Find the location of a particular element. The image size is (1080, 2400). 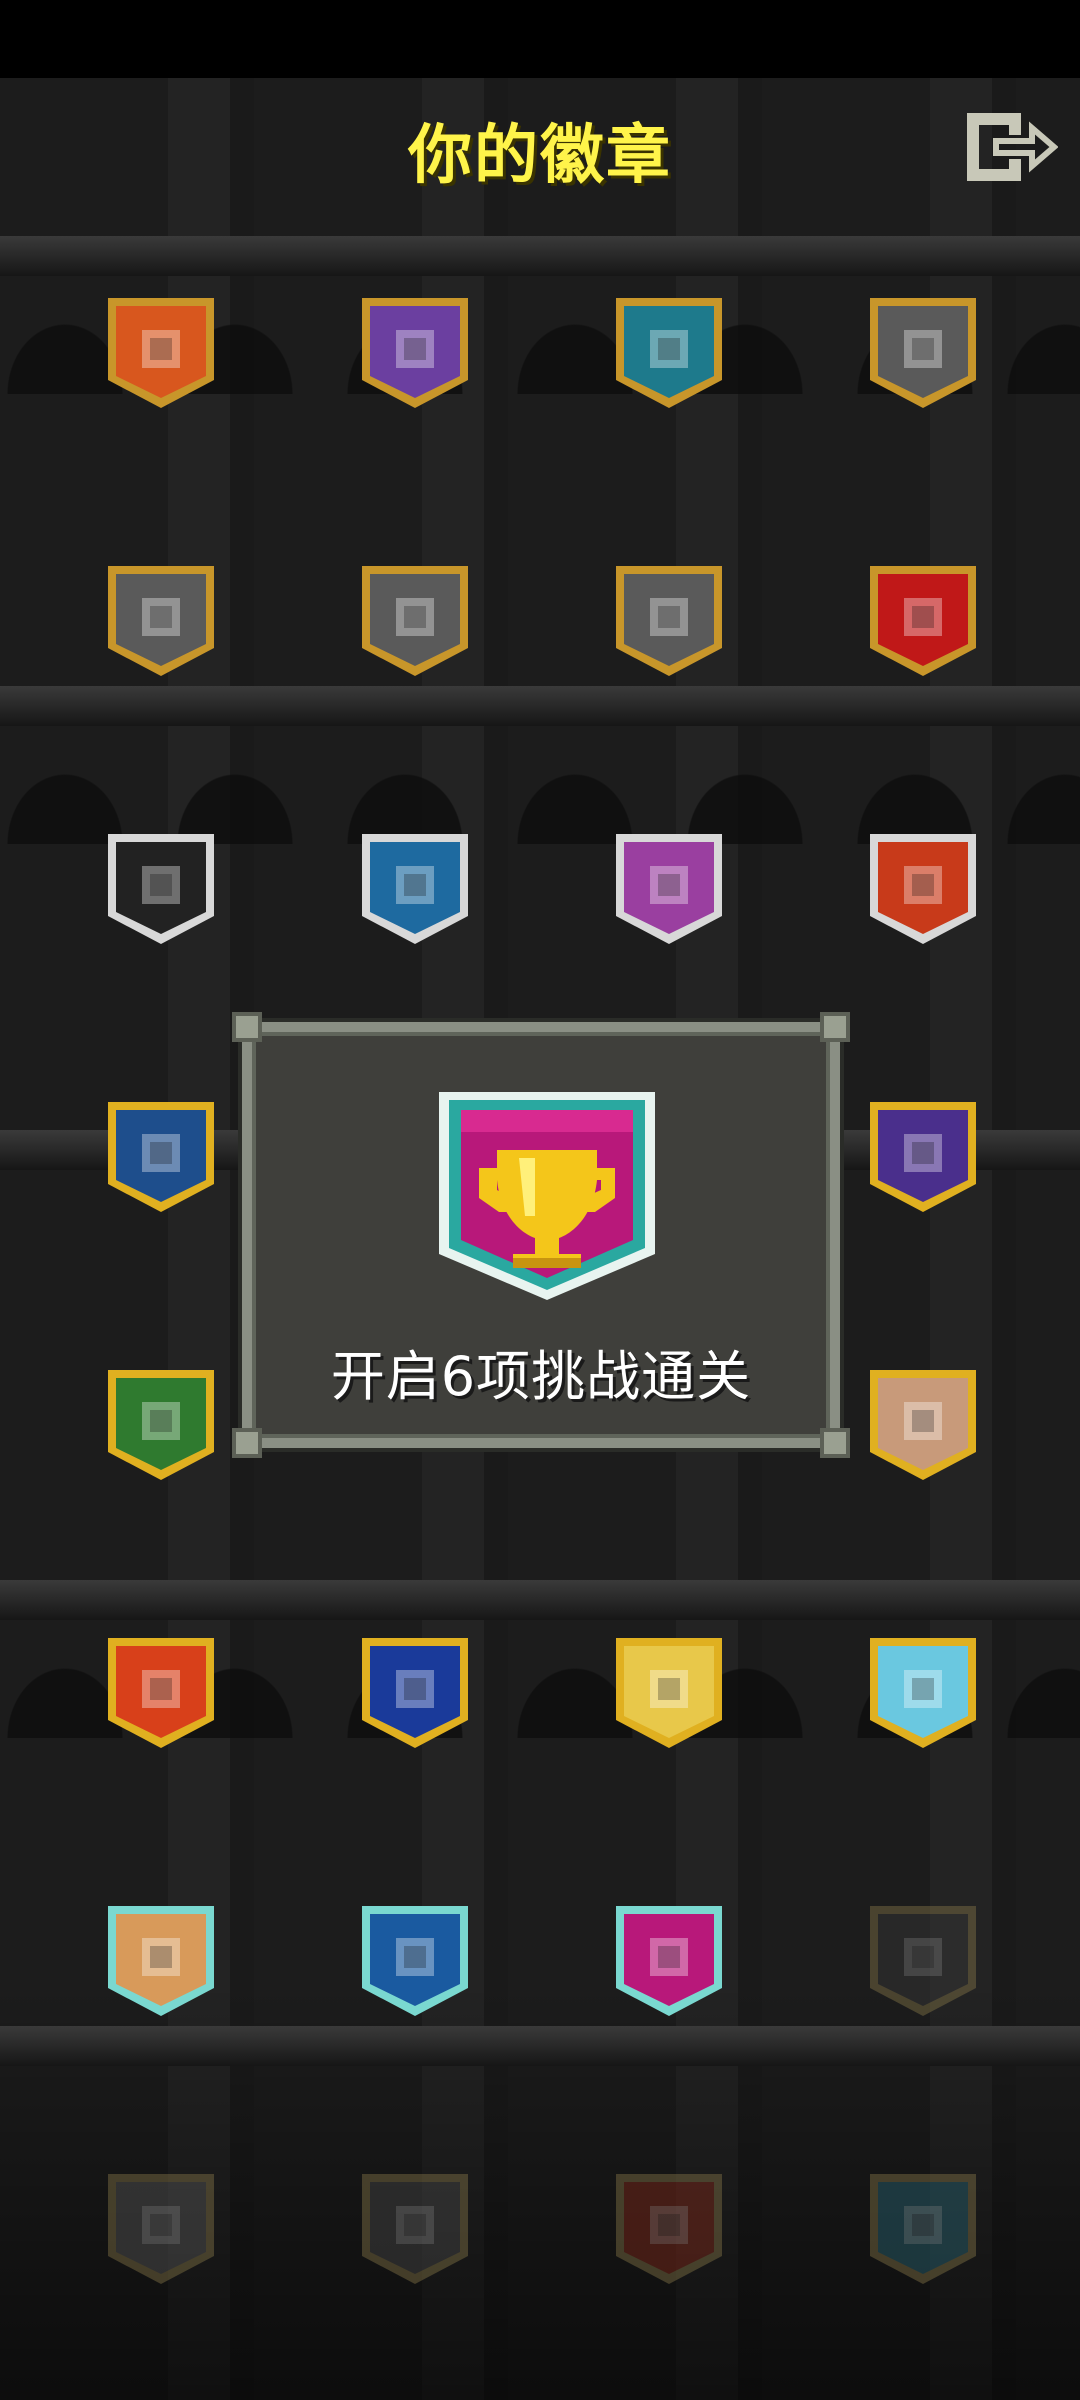

skull-green-badge is located at coordinates (415, 621).